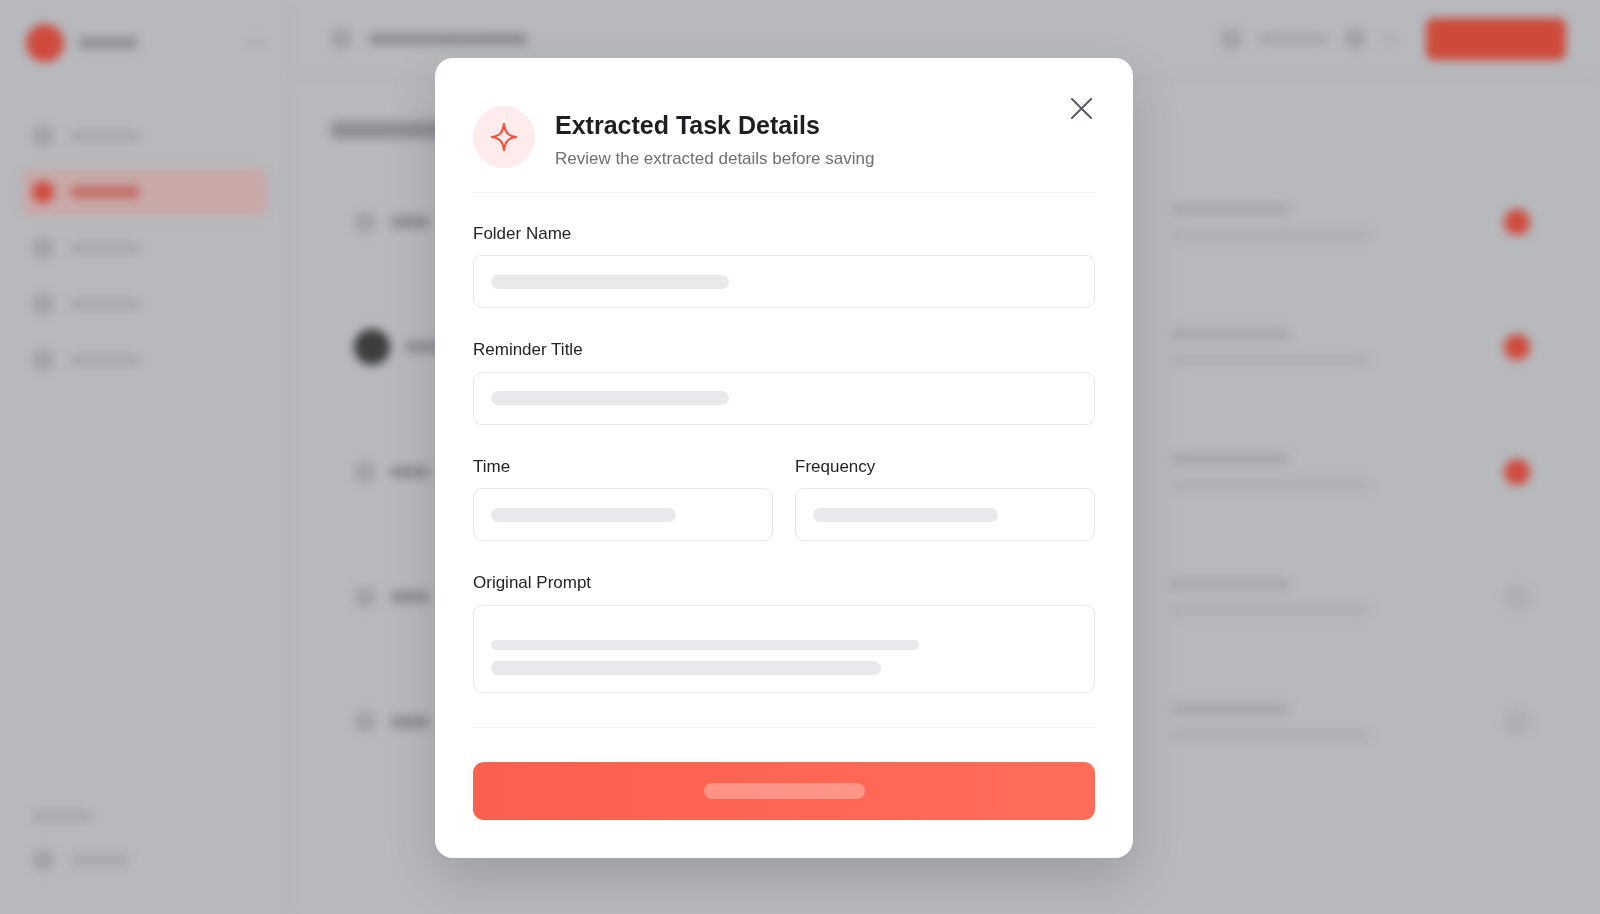  What do you see at coordinates (688, 125) in the screenshot?
I see `dialog-title: Extracted Task Details` at bounding box center [688, 125].